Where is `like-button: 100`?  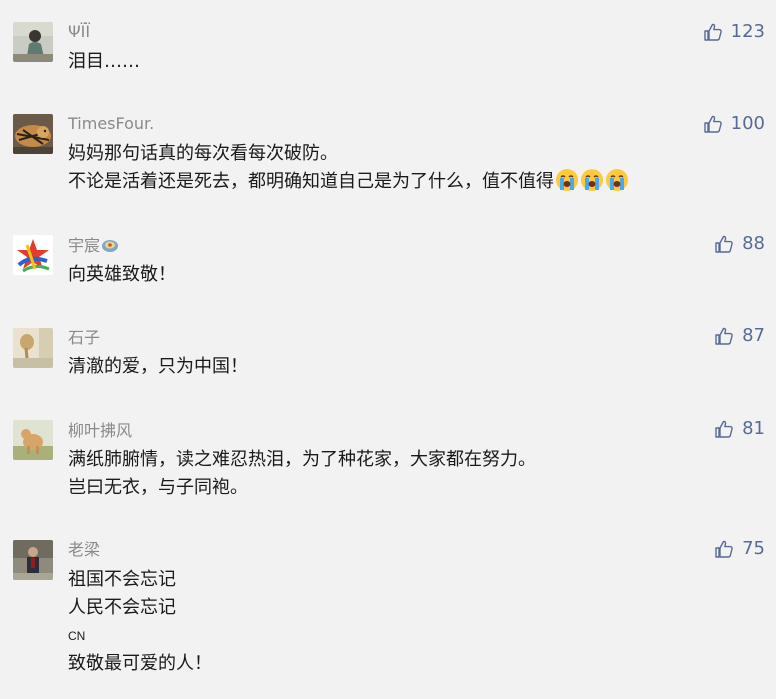
like-button: 100 is located at coordinates (734, 124).